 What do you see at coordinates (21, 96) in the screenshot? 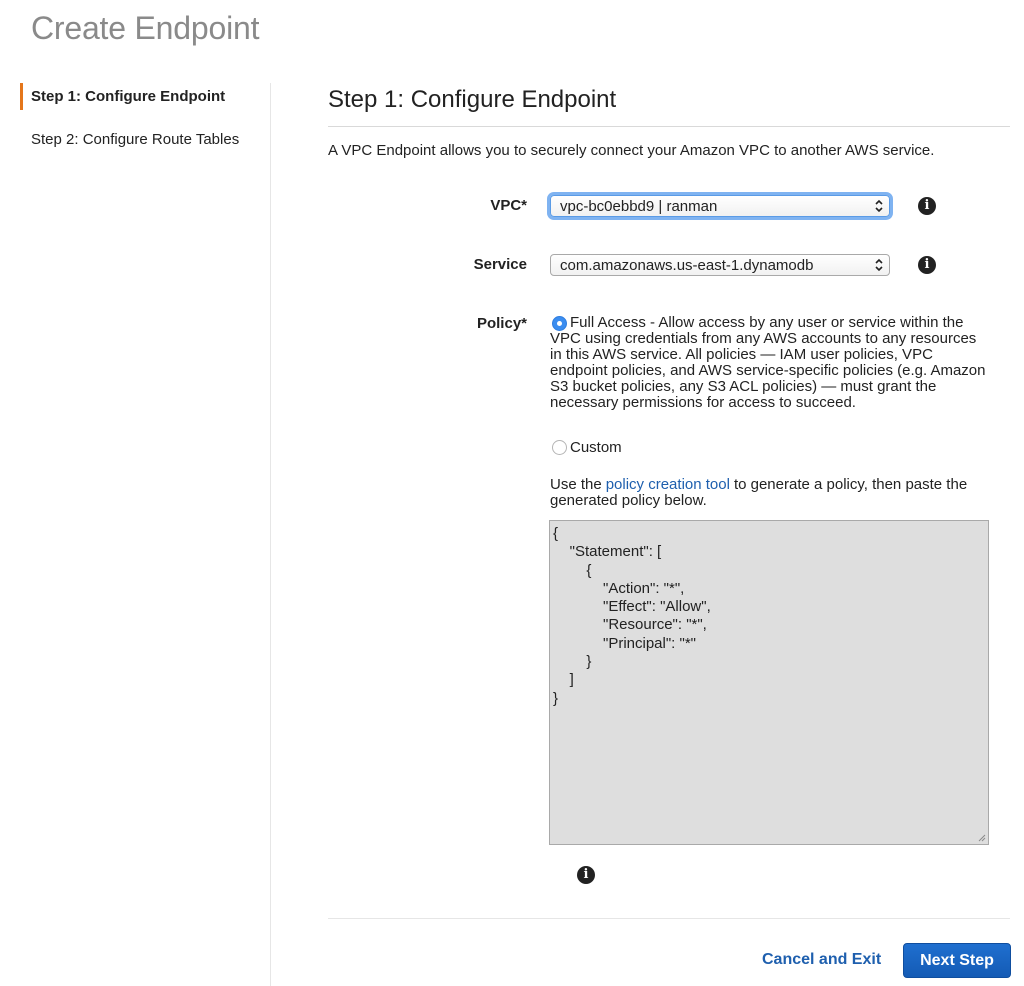
I see `active-step-indicator` at bounding box center [21, 96].